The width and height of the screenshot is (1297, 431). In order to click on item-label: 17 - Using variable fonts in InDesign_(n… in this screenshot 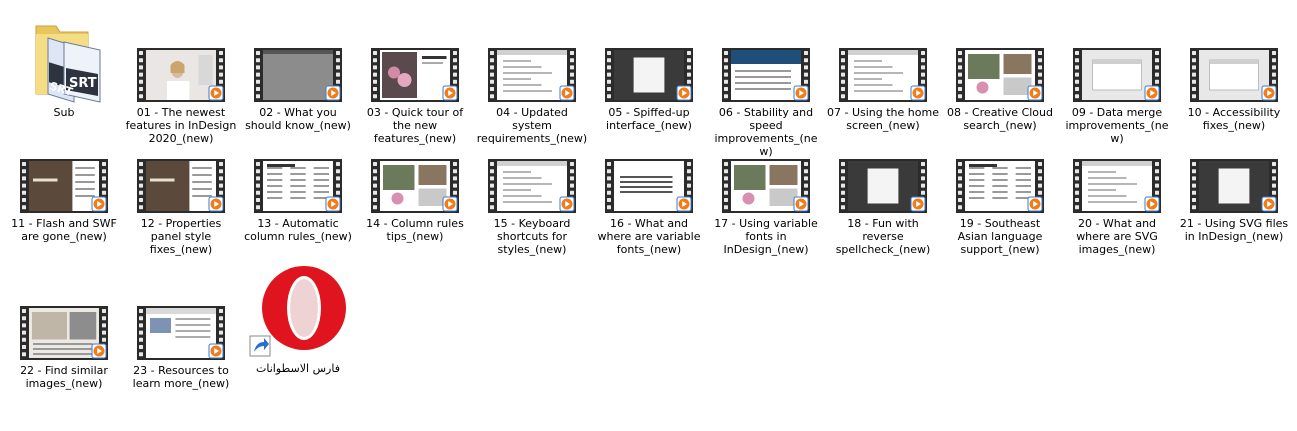, I will do `click(766, 236)`.